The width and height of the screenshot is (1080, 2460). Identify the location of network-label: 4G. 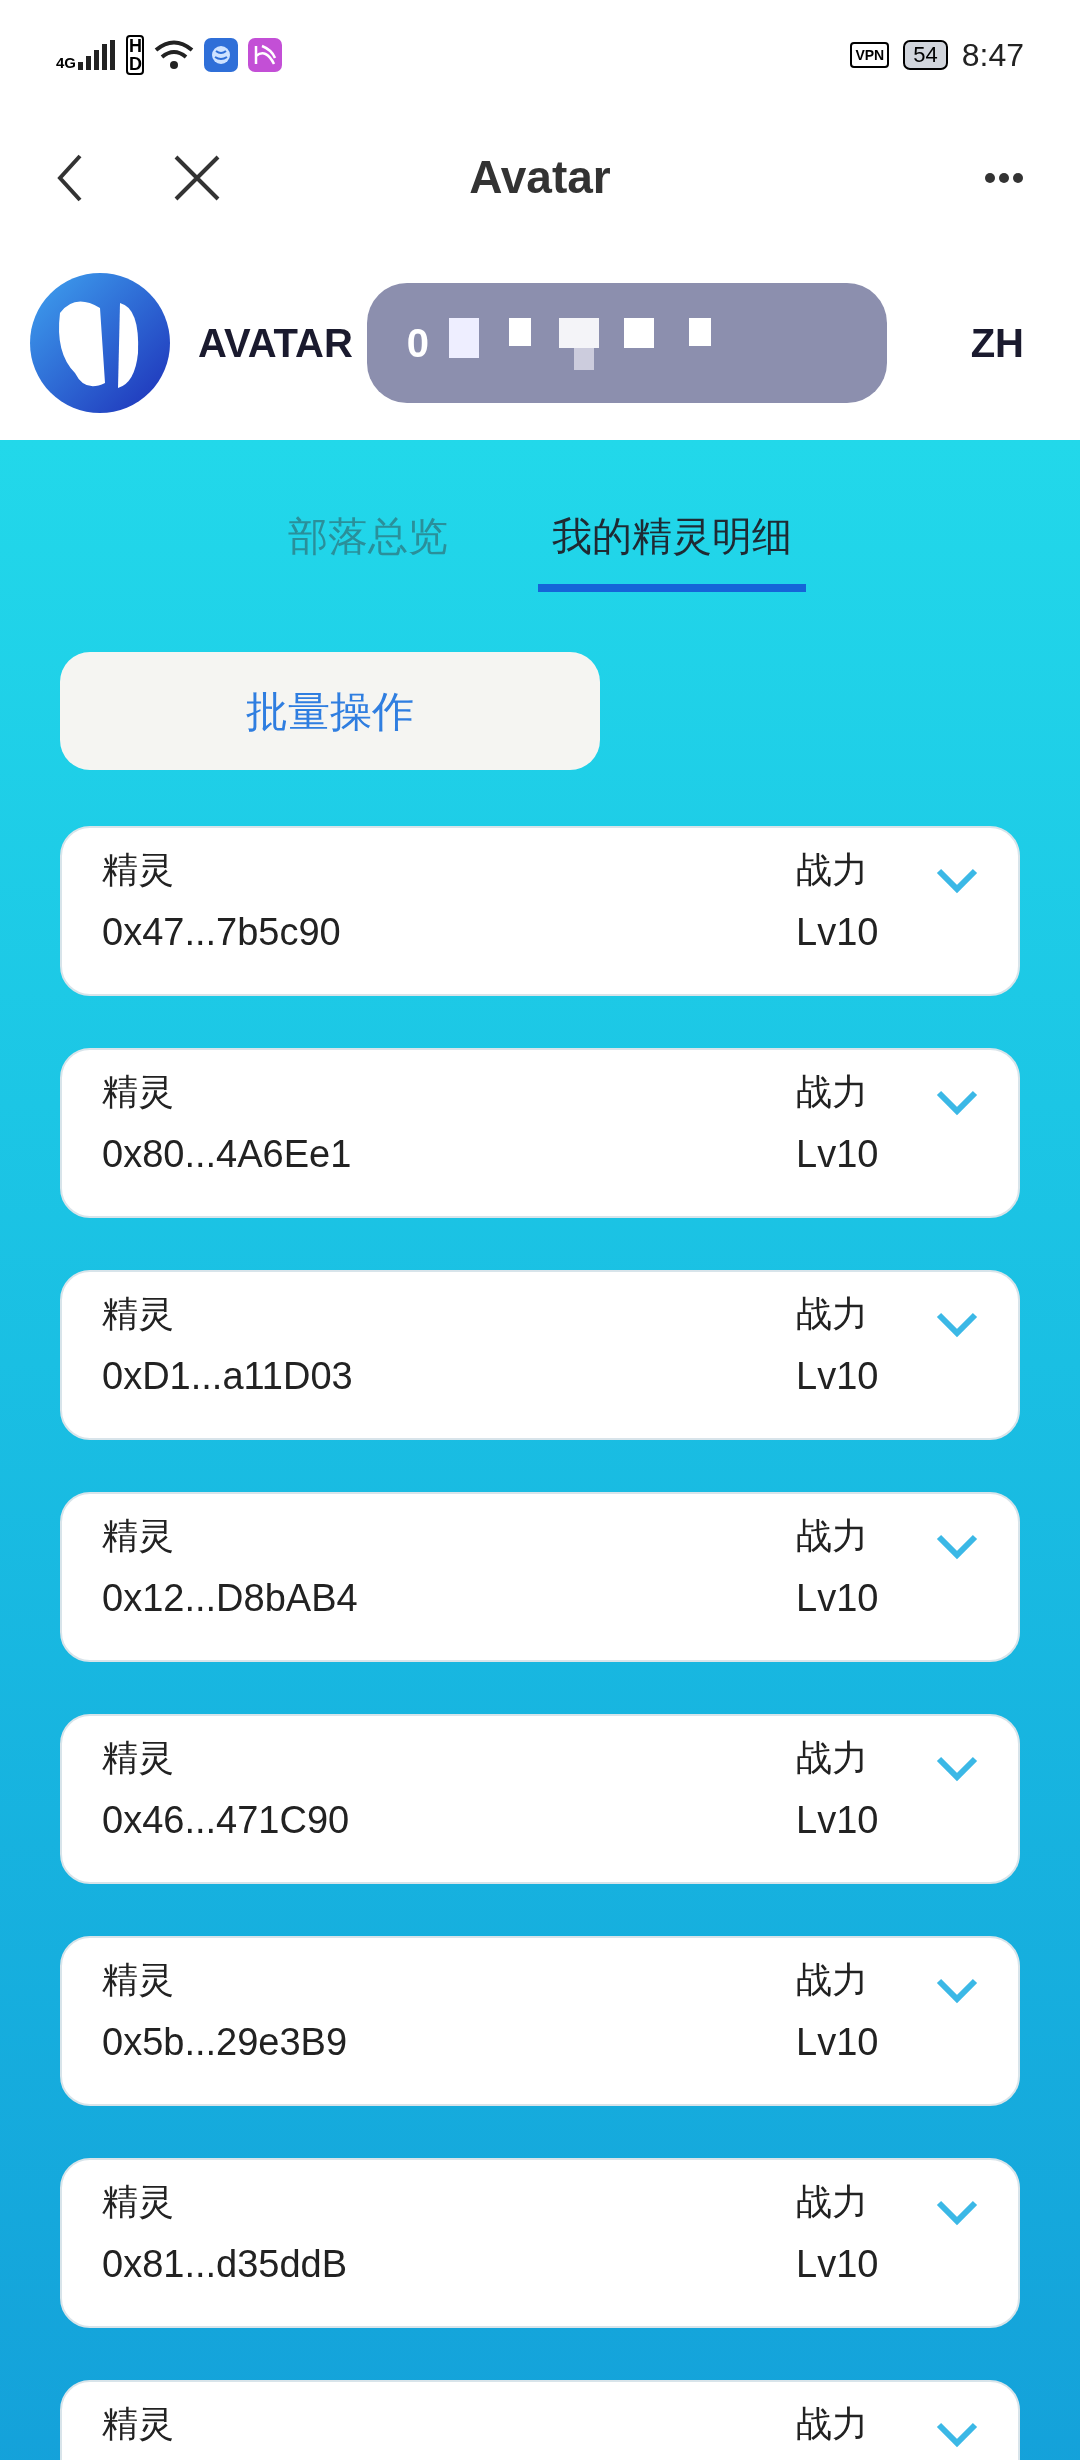
(66, 62).